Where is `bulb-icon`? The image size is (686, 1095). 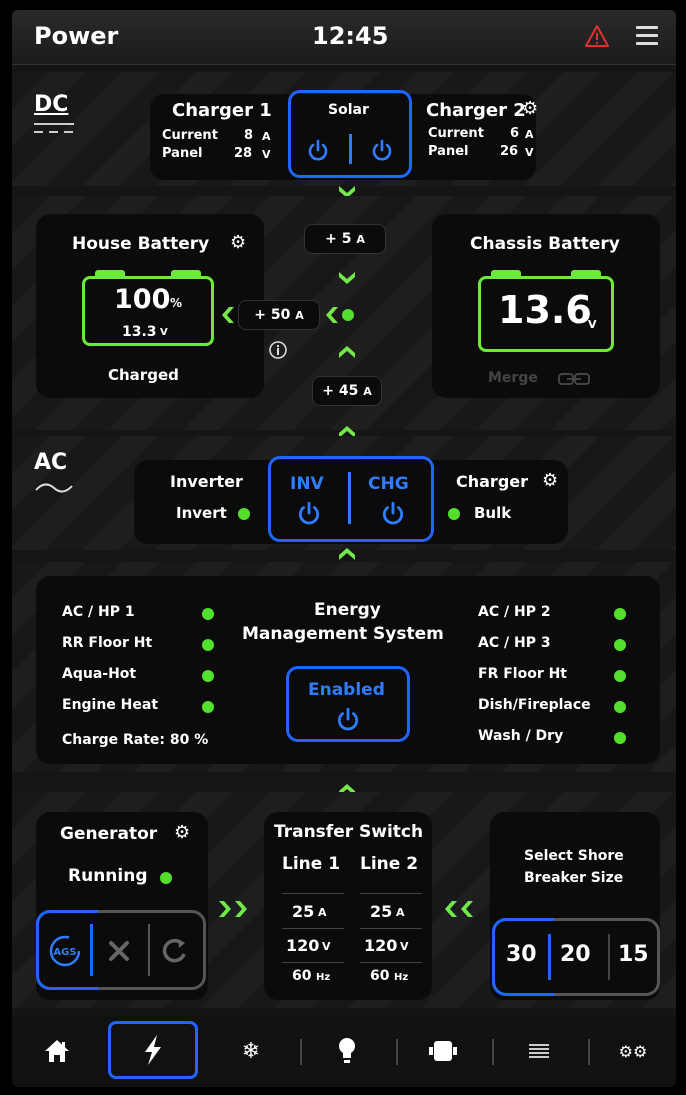
bulb-icon is located at coordinates (347, 1050).